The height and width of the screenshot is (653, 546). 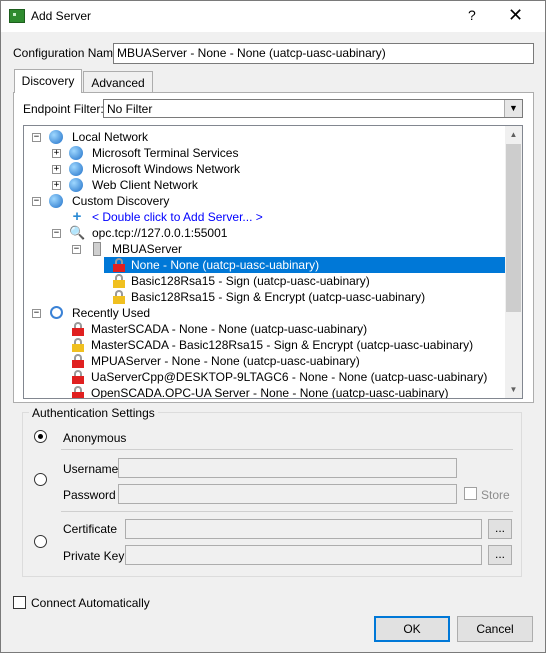 I want to click on help-icon: ?, so click(x=472, y=15).